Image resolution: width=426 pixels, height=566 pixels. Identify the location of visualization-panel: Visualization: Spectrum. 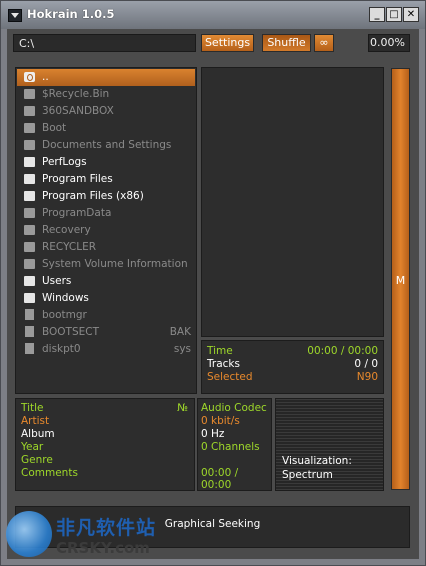
(329, 444).